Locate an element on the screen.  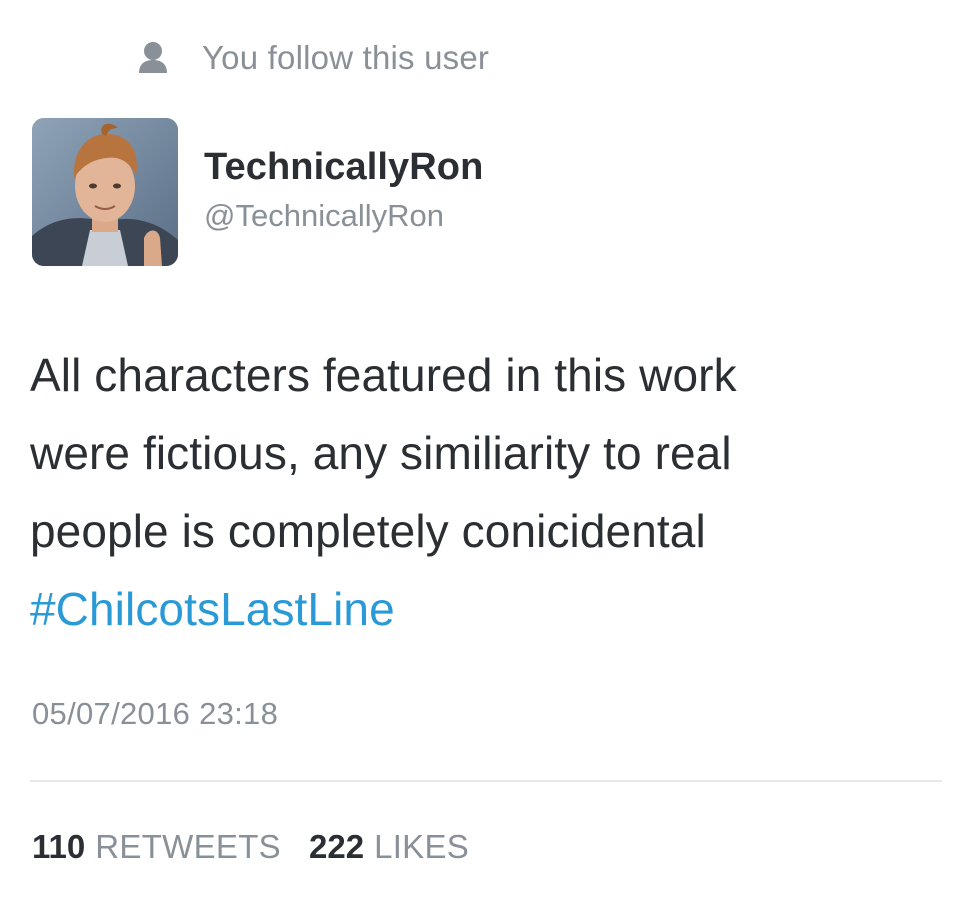
tweet-timestamp: 05/07/2016 23:18 is located at coordinates (155, 713).